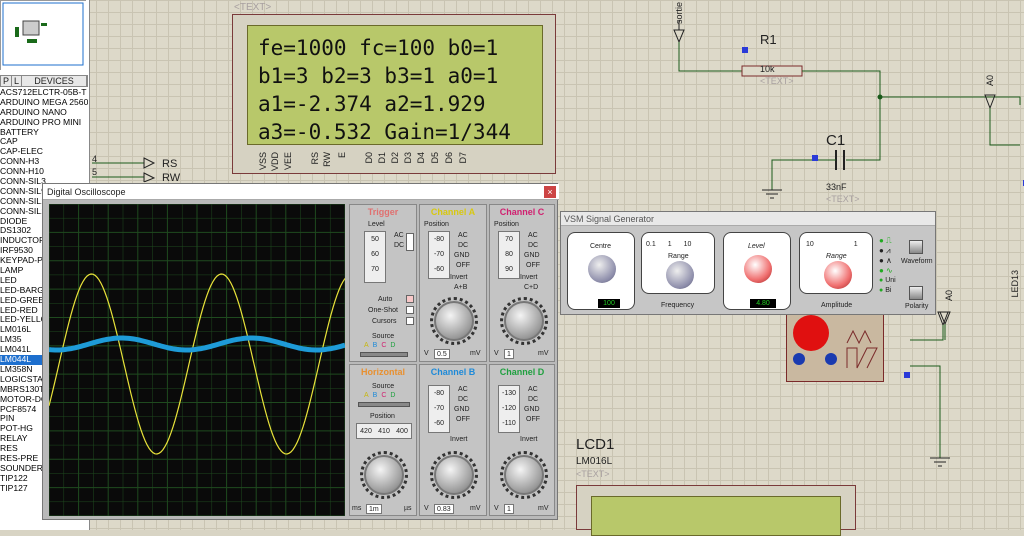 The image size is (1024, 536). What do you see at coordinates (533, 419) in the screenshot?
I see `chd-off: OFF` at bounding box center [533, 419].